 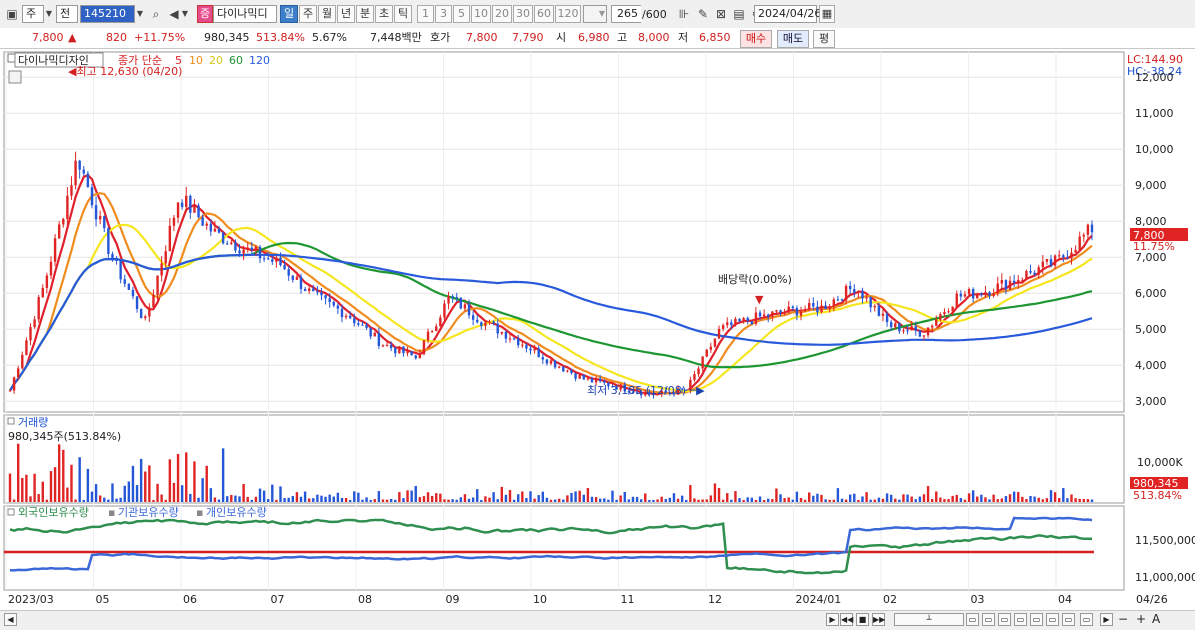 I want to click on period-minute-button: 분, so click(x=365, y=14).